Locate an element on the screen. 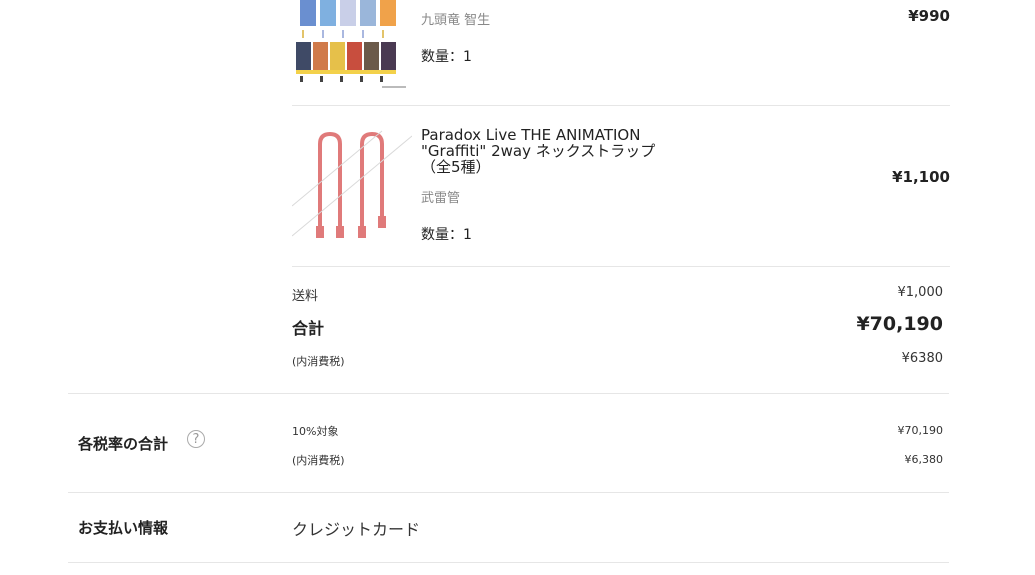  neck-strap-image is located at coordinates (352, 184).